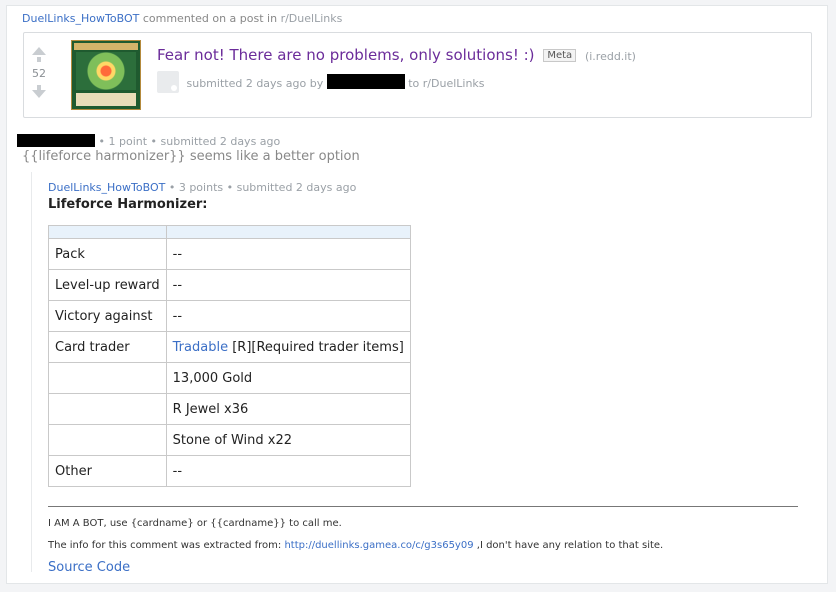 This screenshot has width=836, height=592. I want to click on downvote-icon, so click(39, 94).